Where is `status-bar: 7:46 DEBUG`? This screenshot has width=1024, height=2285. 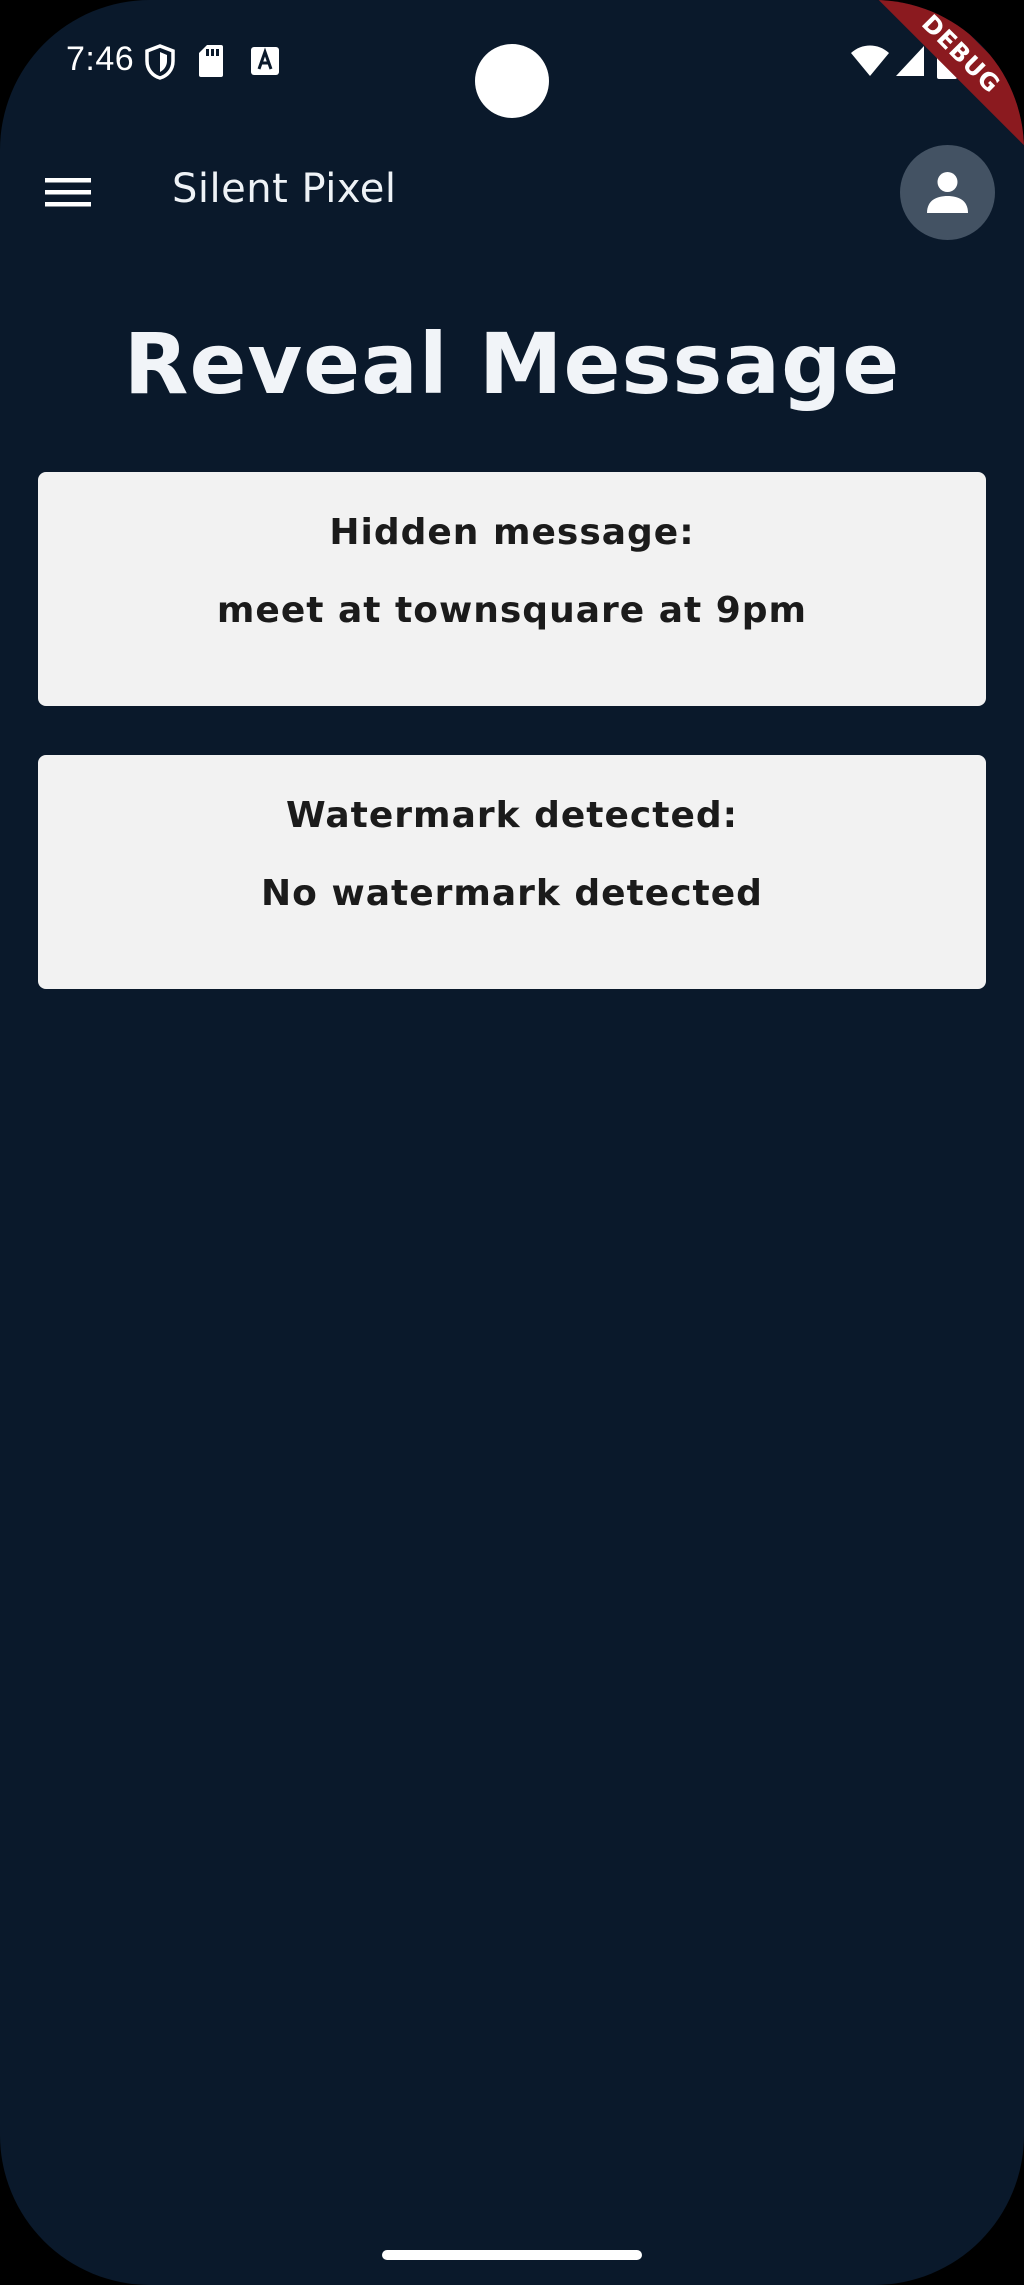 status-bar: 7:46 DEBUG is located at coordinates (512, 78).